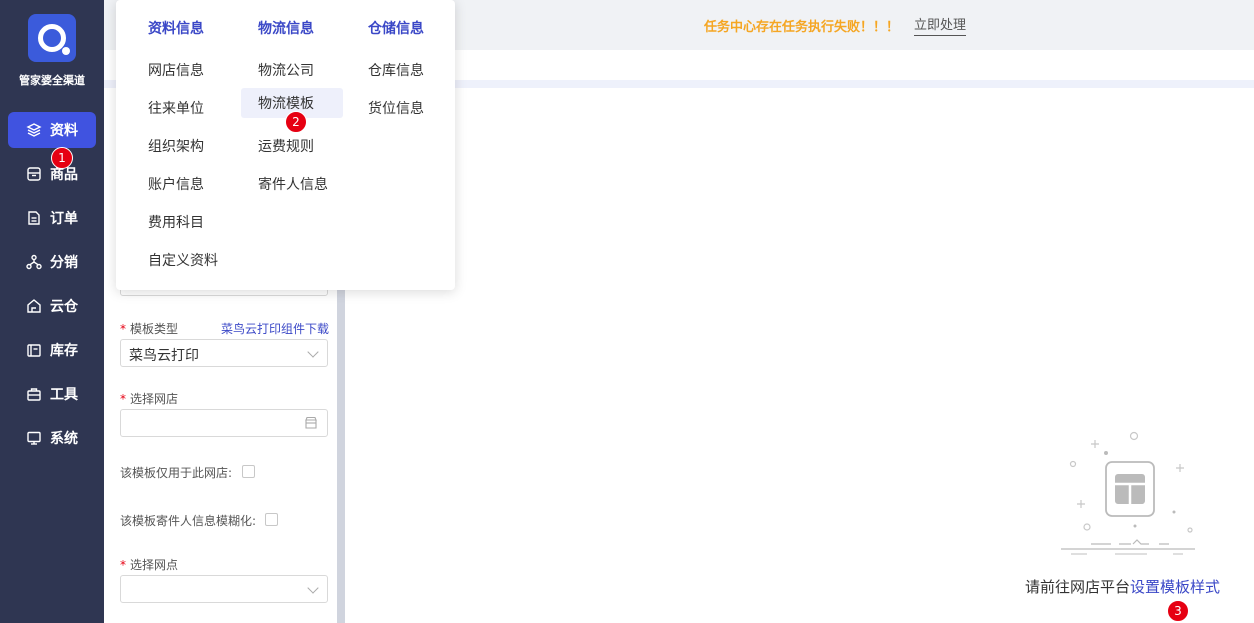 The image size is (1254, 623). Describe the element at coordinates (176, 70) in the screenshot. I see `menu-item-shop-info: 网店信息` at that location.